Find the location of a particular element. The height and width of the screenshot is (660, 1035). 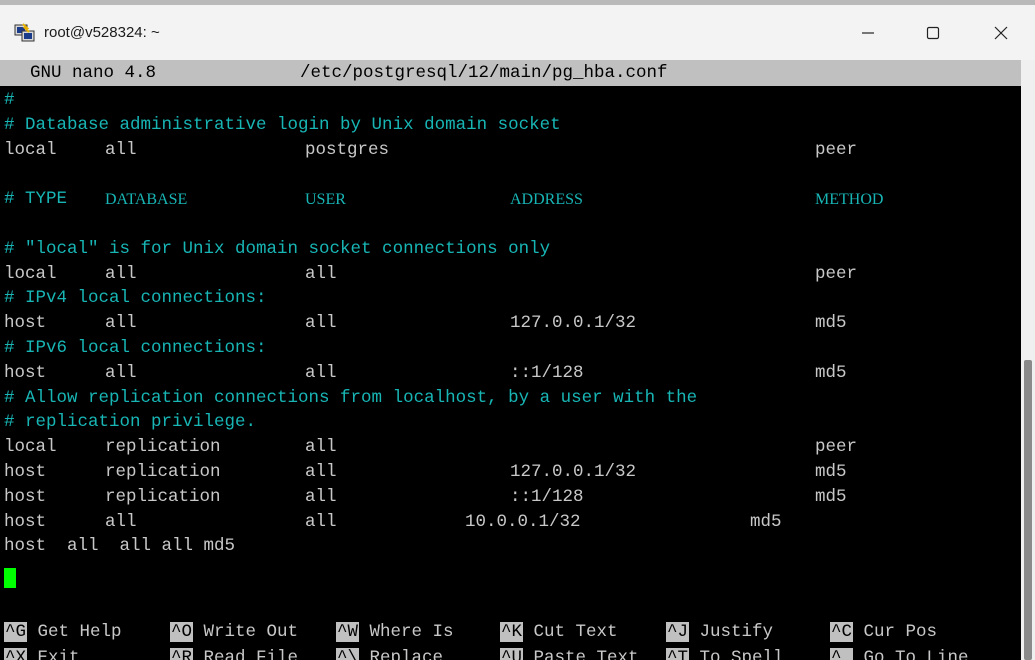

line-field: USER is located at coordinates (325, 200).